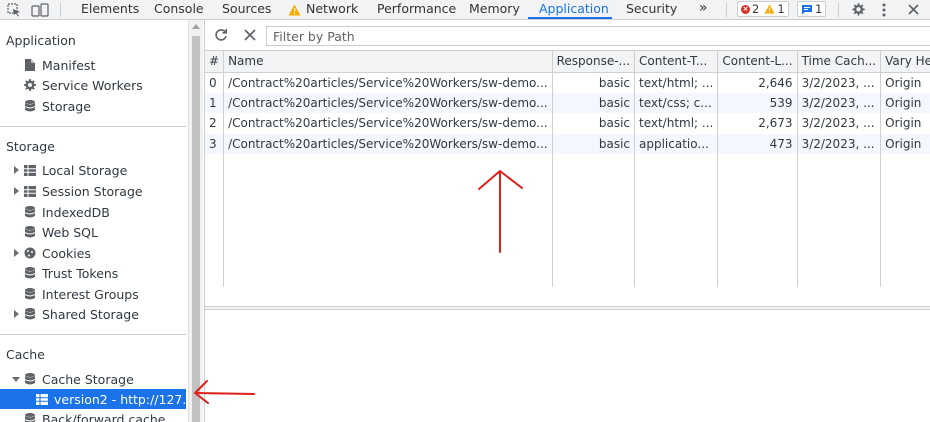  Describe the element at coordinates (40, 9) in the screenshot. I see `device-toolbar-icon` at that location.